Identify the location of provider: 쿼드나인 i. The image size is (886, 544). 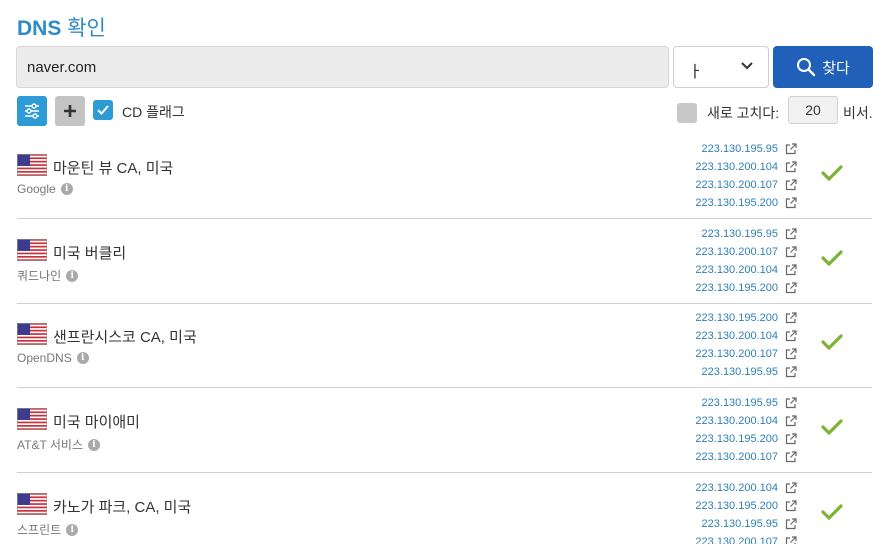
(48, 275).